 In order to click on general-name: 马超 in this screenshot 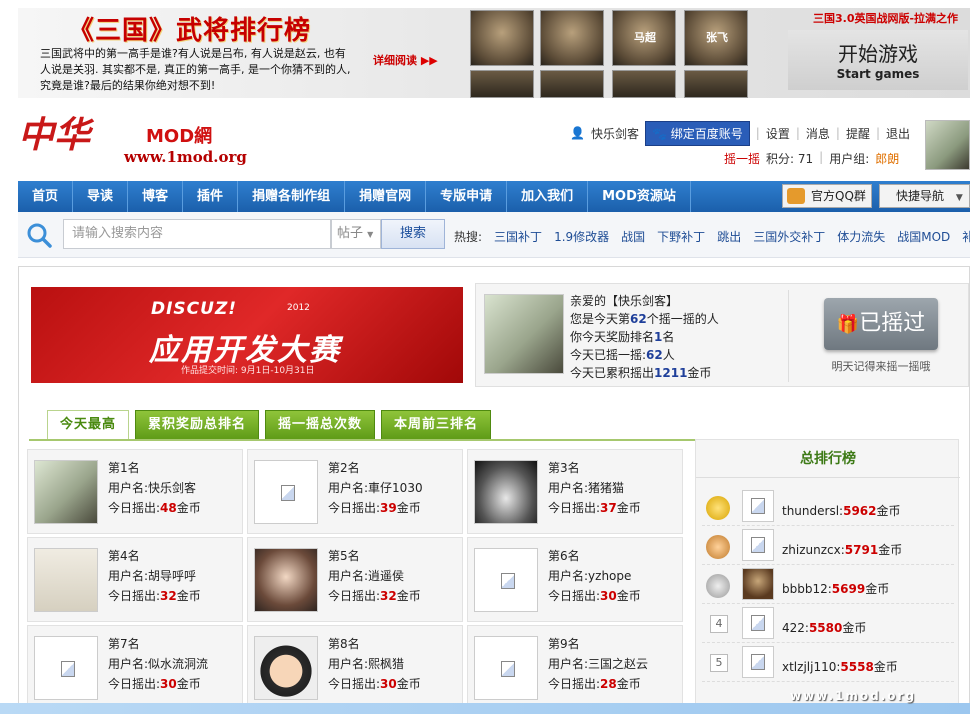, I will do `click(645, 37)`.